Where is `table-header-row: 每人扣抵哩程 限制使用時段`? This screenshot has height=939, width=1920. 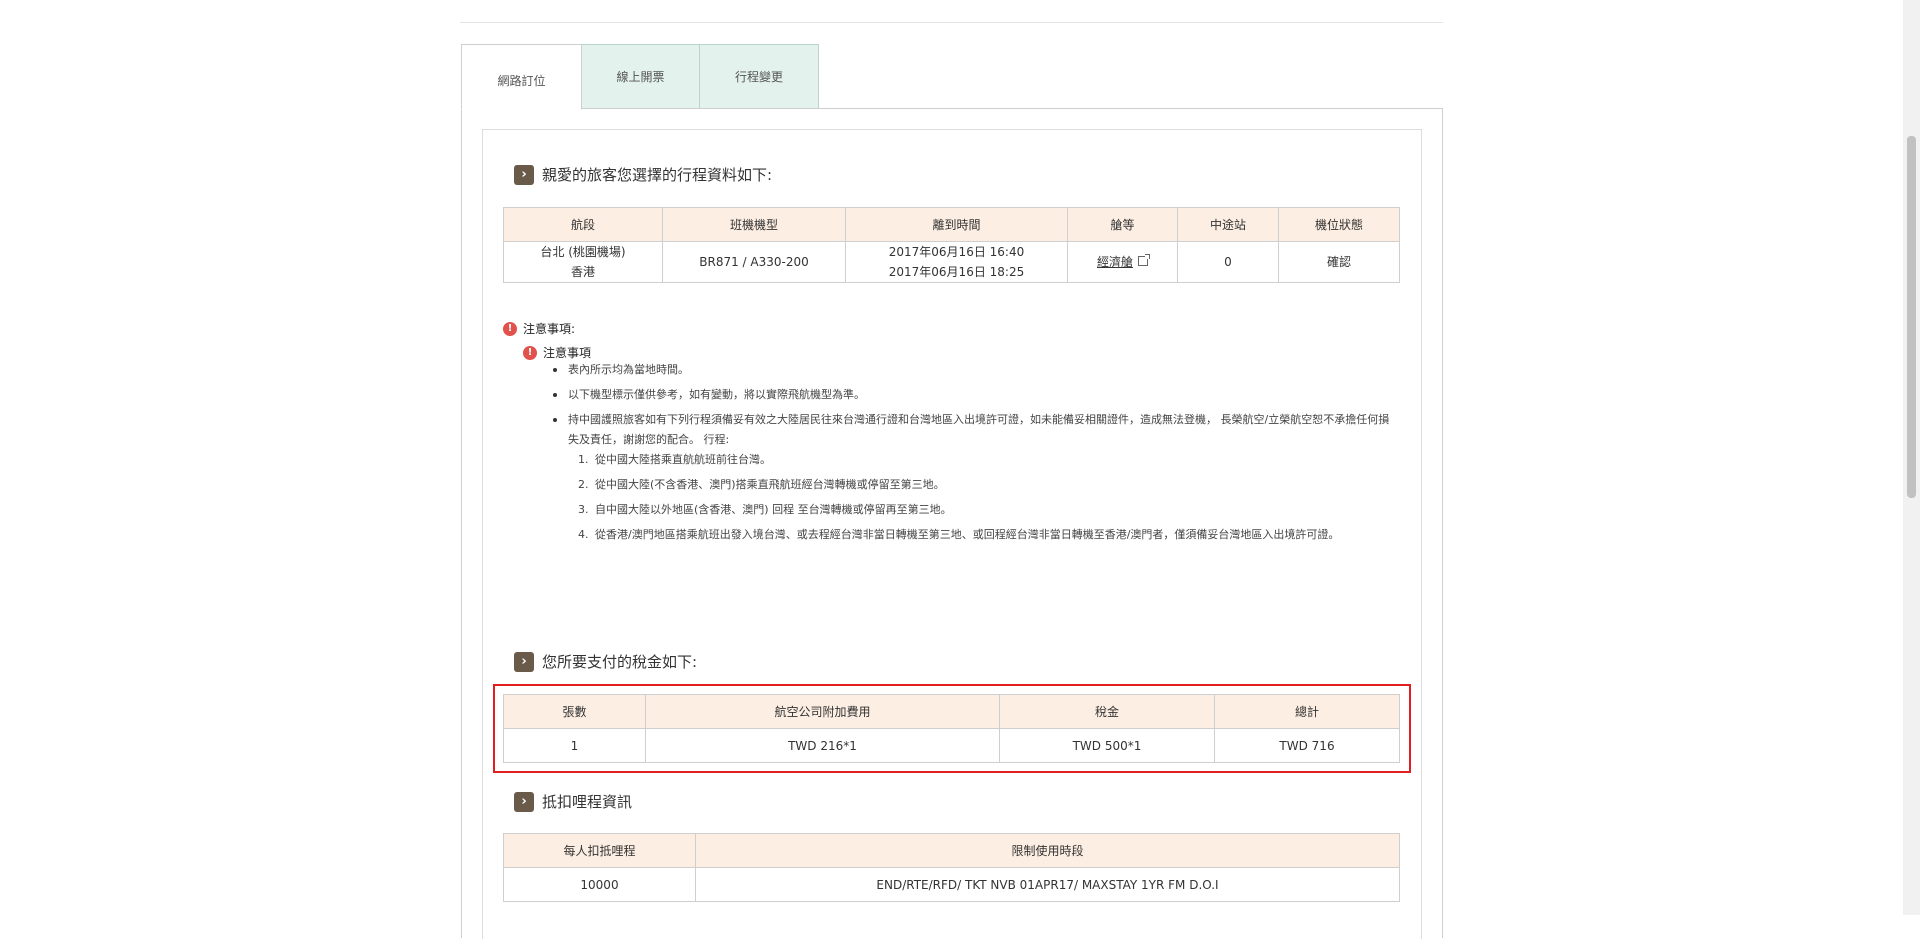
table-header-row: 每人扣抵哩程 限制使用時段 is located at coordinates (951, 850).